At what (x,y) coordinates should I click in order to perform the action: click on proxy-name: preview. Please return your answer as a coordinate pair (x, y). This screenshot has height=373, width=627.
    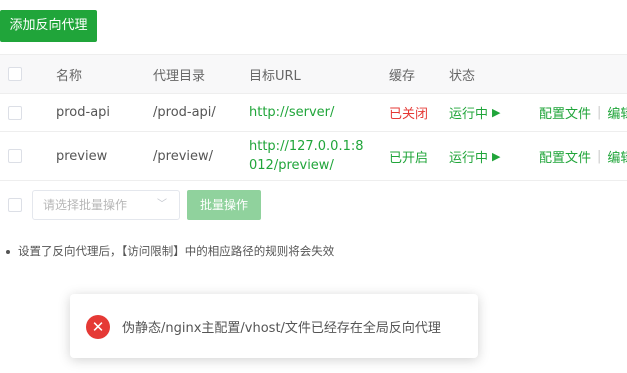
    Looking at the image, I should click on (82, 156).